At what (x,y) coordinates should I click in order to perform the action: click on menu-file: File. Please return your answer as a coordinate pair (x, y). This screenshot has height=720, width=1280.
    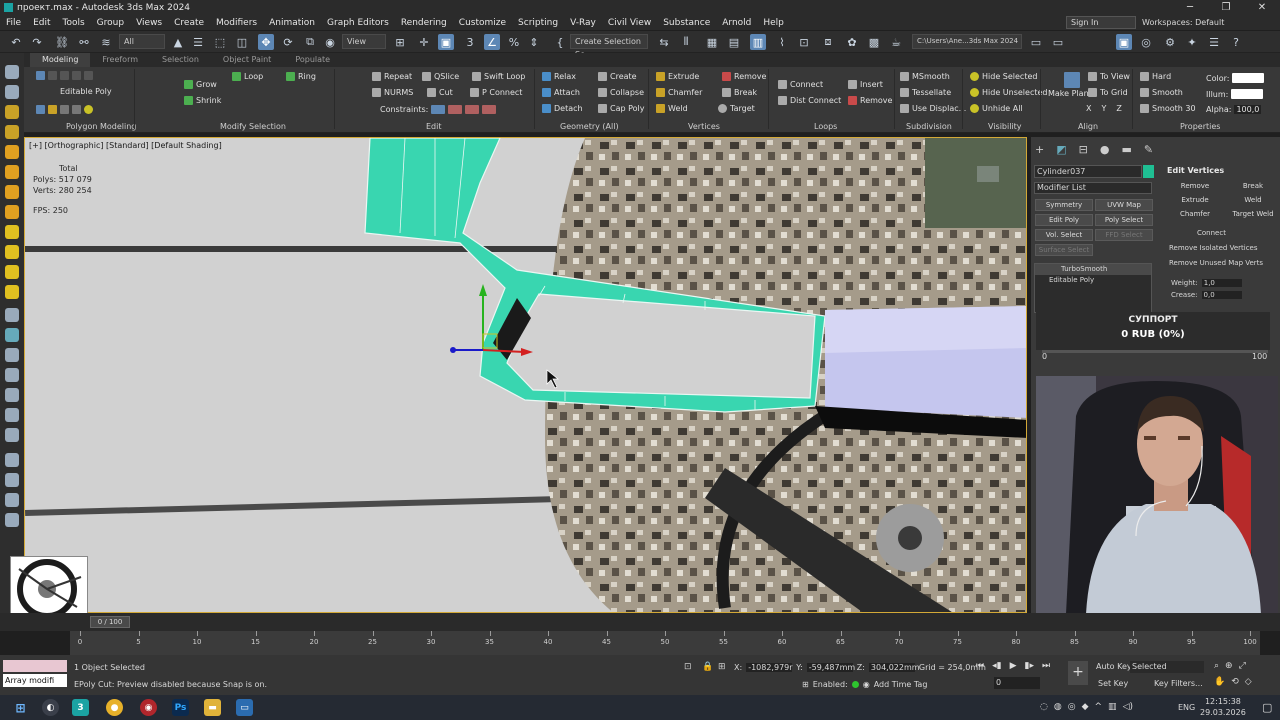
    Looking at the image, I should click on (13, 23).